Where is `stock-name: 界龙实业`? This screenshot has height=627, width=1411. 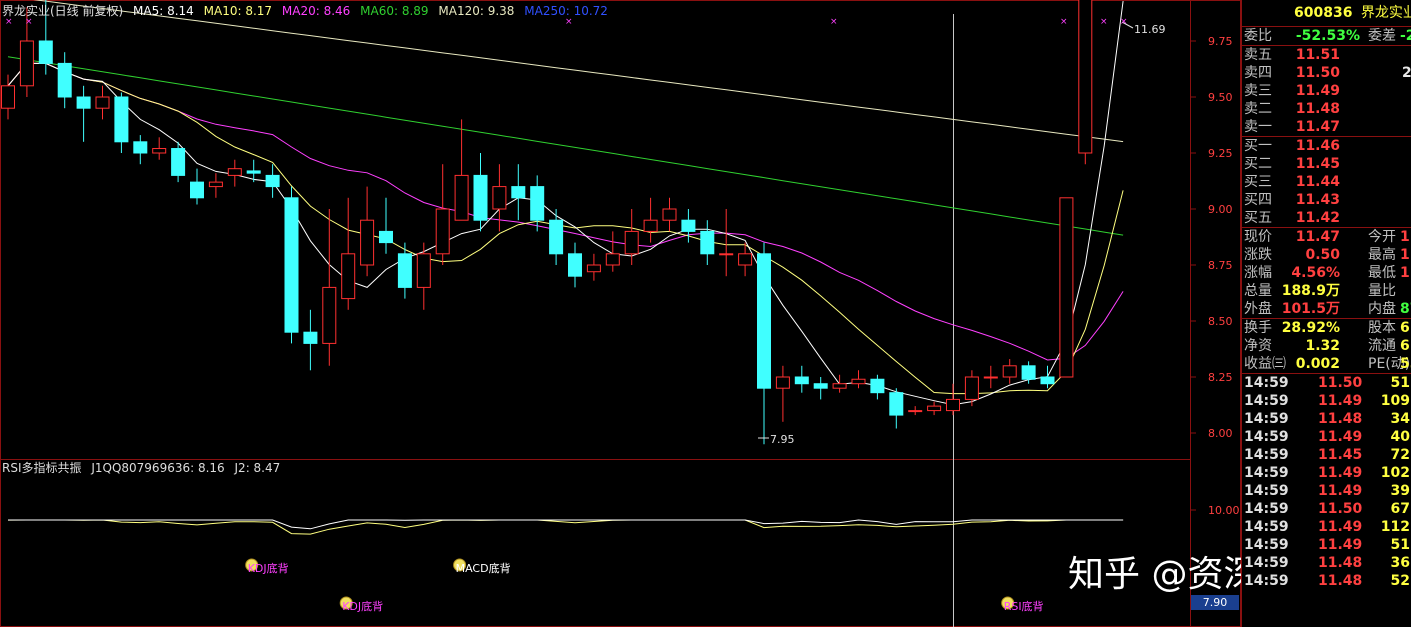
stock-name: 界龙实业 is located at coordinates (1385, 13).